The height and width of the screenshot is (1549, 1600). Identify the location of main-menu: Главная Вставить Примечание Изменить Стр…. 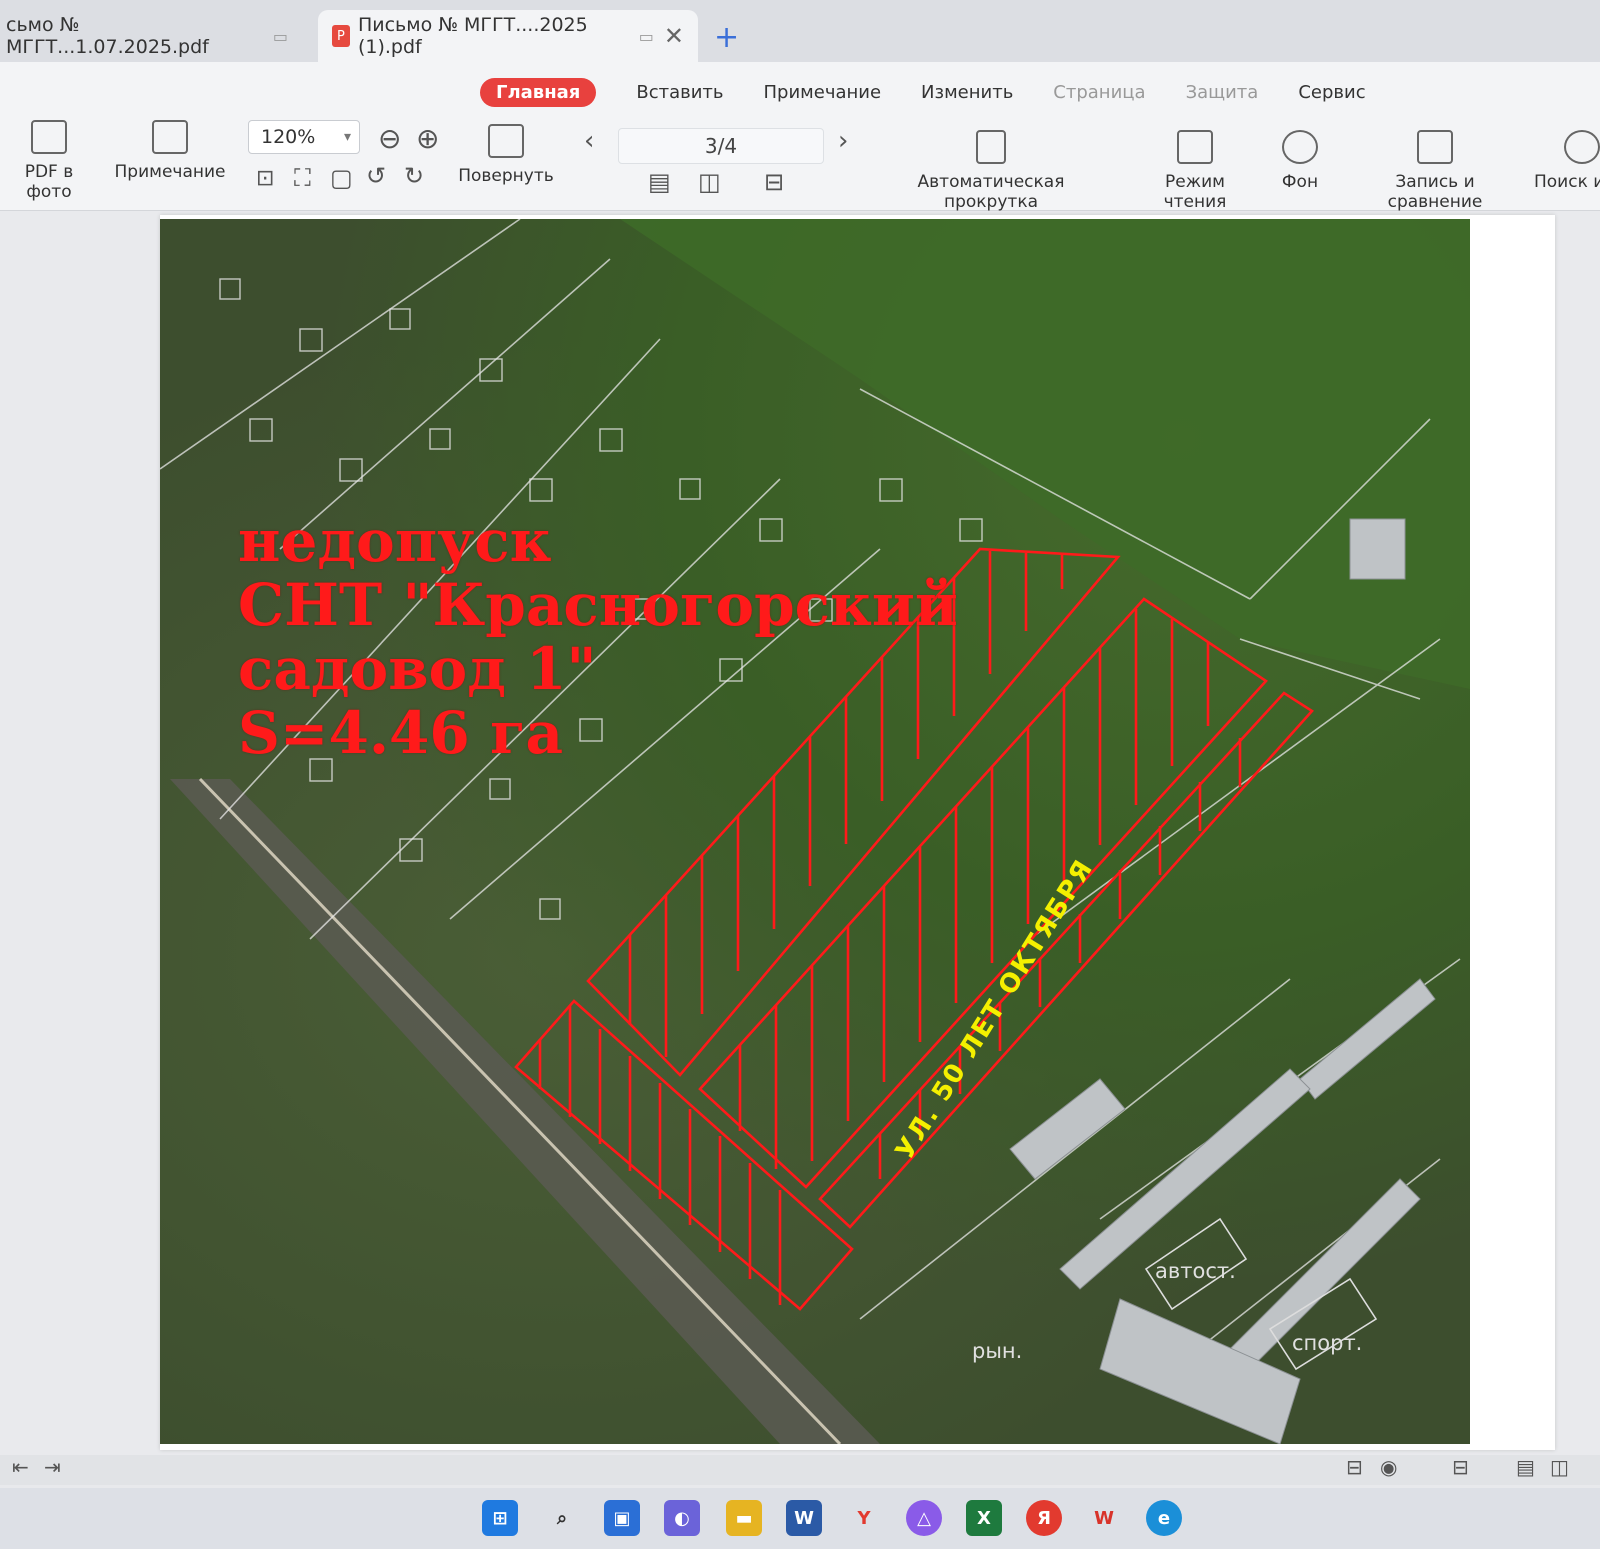
(943, 92).